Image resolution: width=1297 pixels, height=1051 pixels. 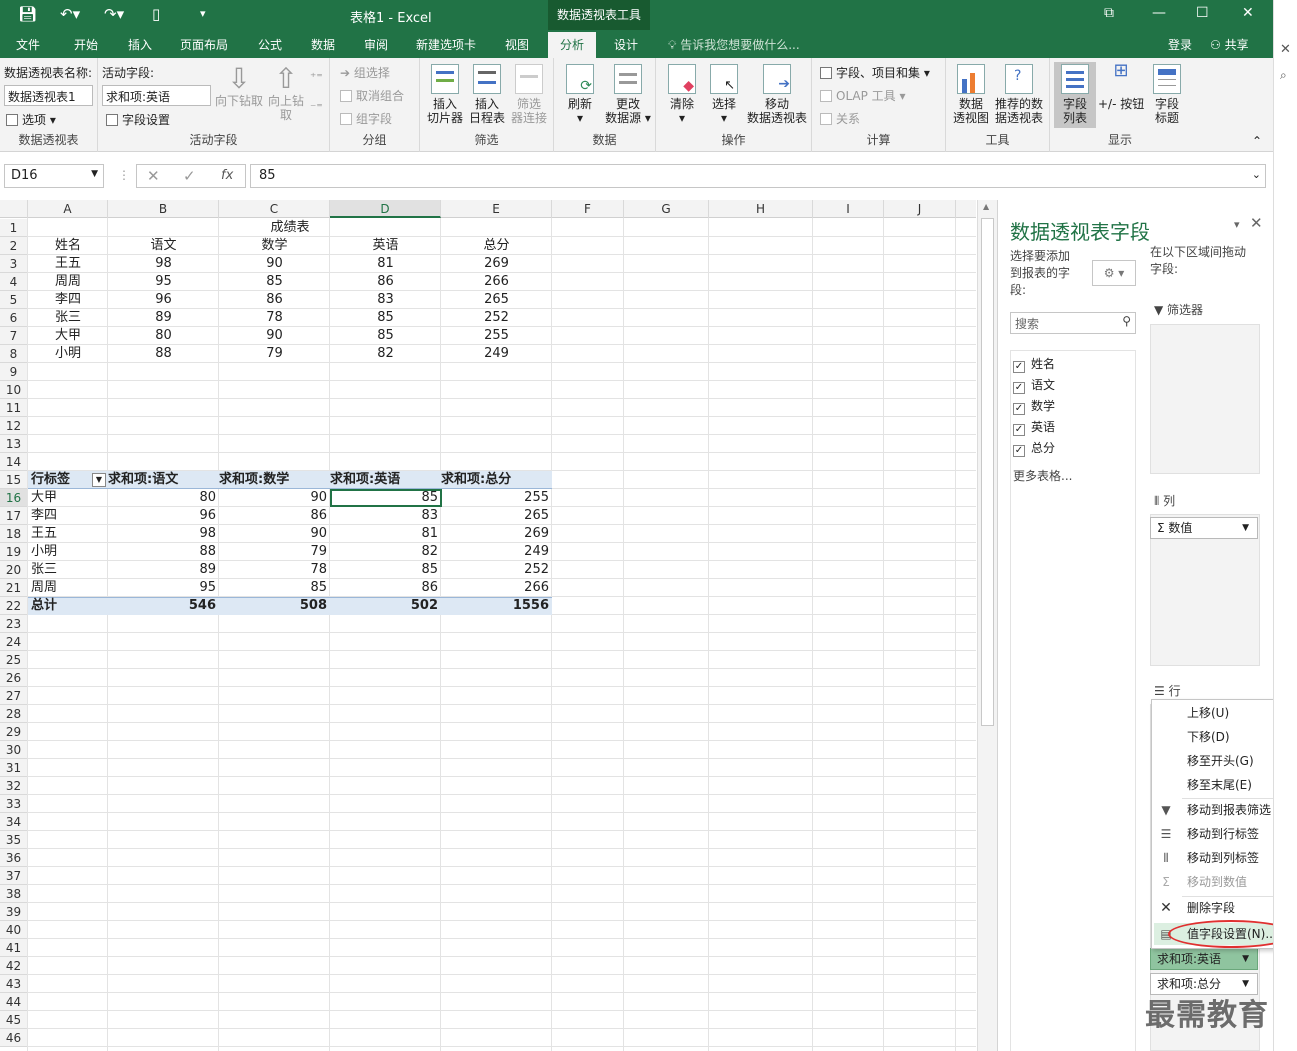 What do you see at coordinates (14, 642) in the screenshot?
I see `row-header-24: 24` at bounding box center [14, 642].